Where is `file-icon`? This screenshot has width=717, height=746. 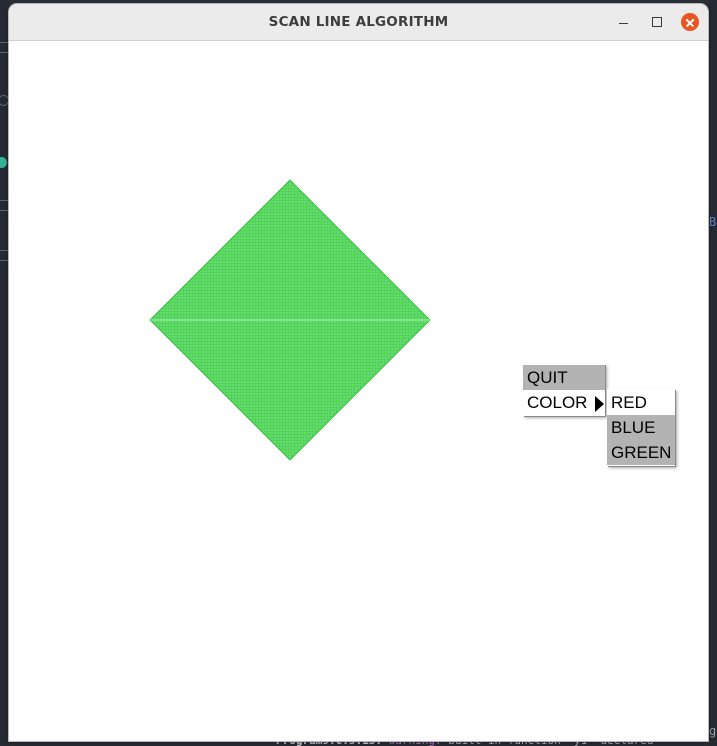 file-icon is located at coordinates (4, 47).